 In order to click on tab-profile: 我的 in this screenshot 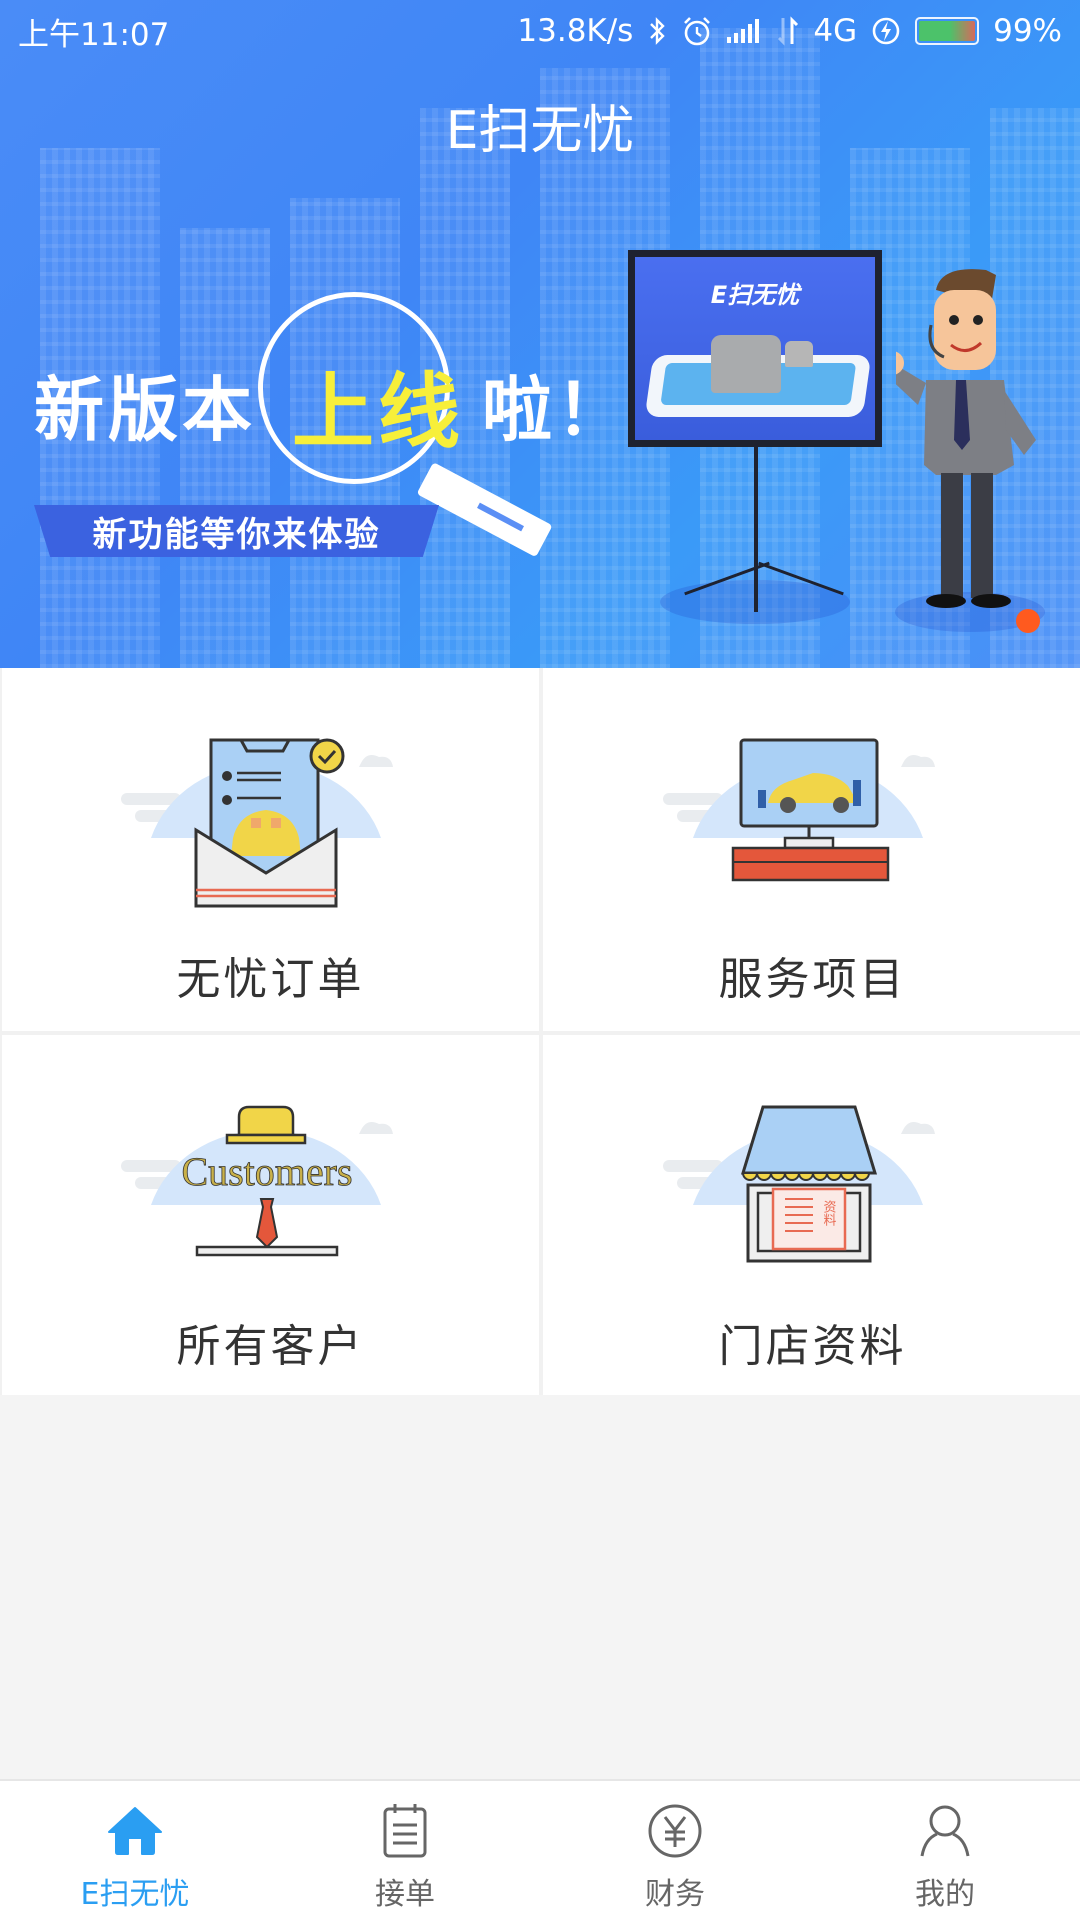, I will do `click(945, 1850)`.